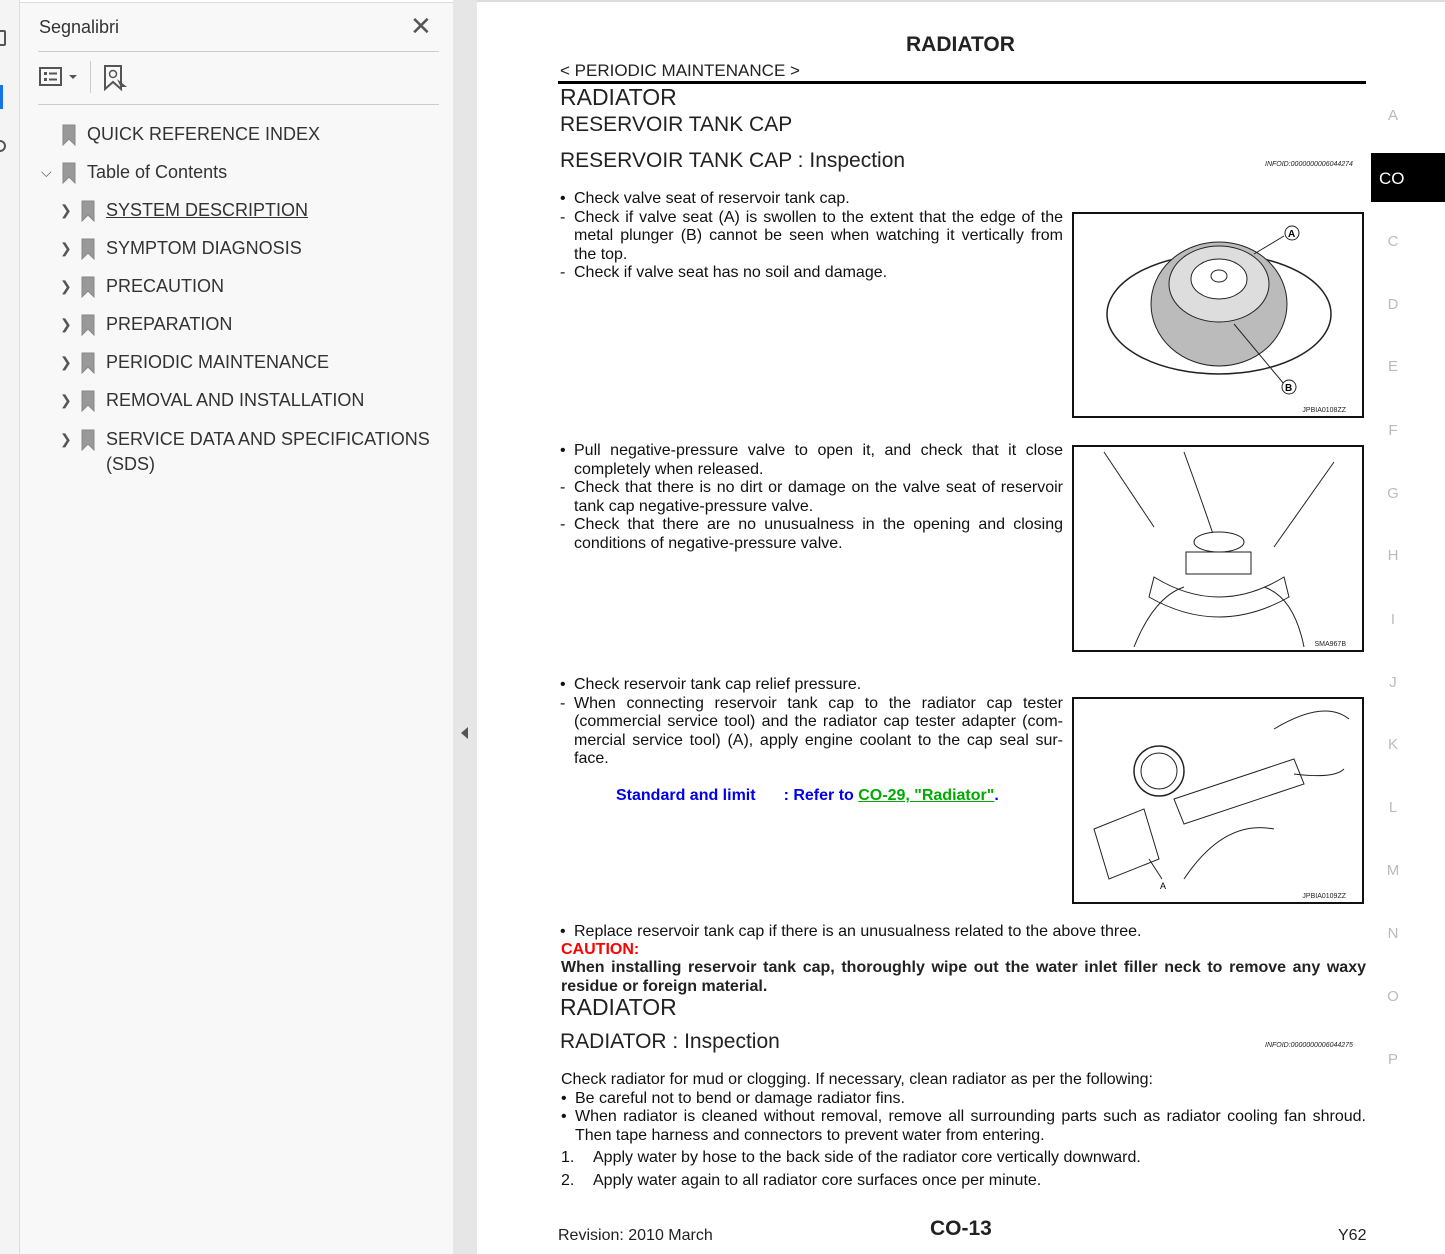 The height and width of the screenshot is (1254, 1445). Describe the element at coordinates (600, 949) in the screenshot. I see `caution-label: CAUTION:` at that location.